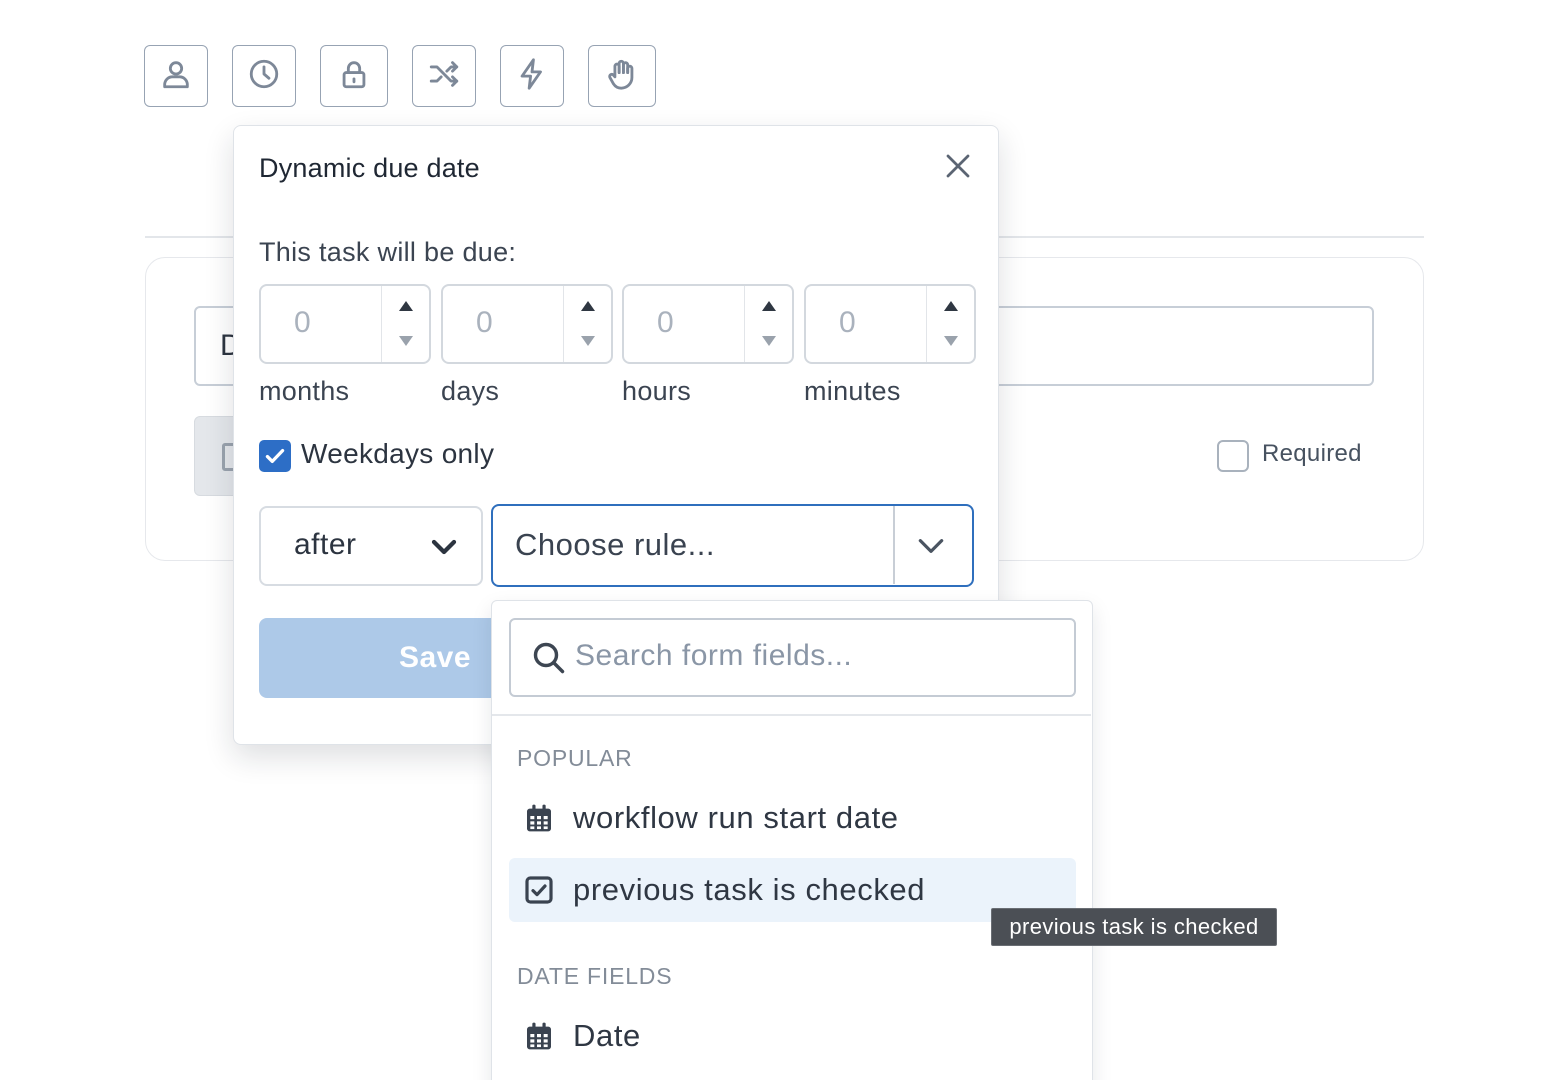 The width and height of the screenshot is (1562, 1080). Describe the element at coordinates (665, 322) in the screenshot. I see `hours-value: 0` at that location.